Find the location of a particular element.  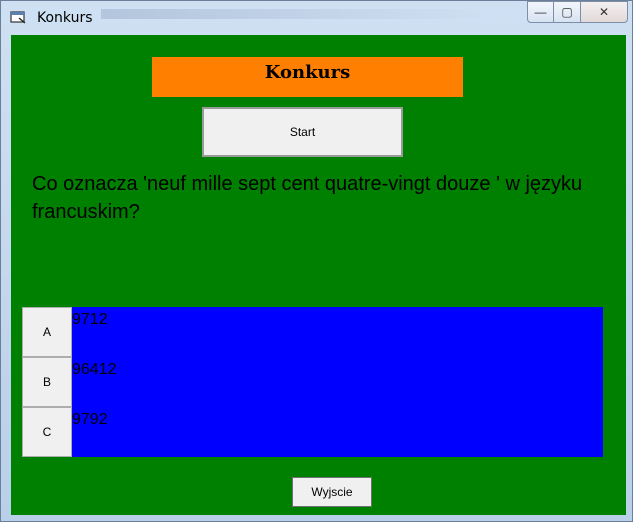

exit-button: Wyjscie is located at coordinates (332, 492).